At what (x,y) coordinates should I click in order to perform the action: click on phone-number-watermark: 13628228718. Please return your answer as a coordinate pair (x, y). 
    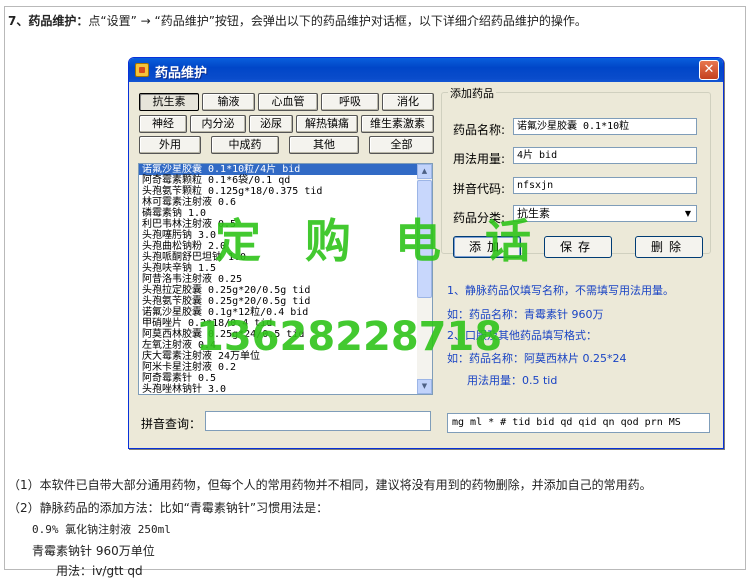
    Looking at the image, I should click on (349, 337).